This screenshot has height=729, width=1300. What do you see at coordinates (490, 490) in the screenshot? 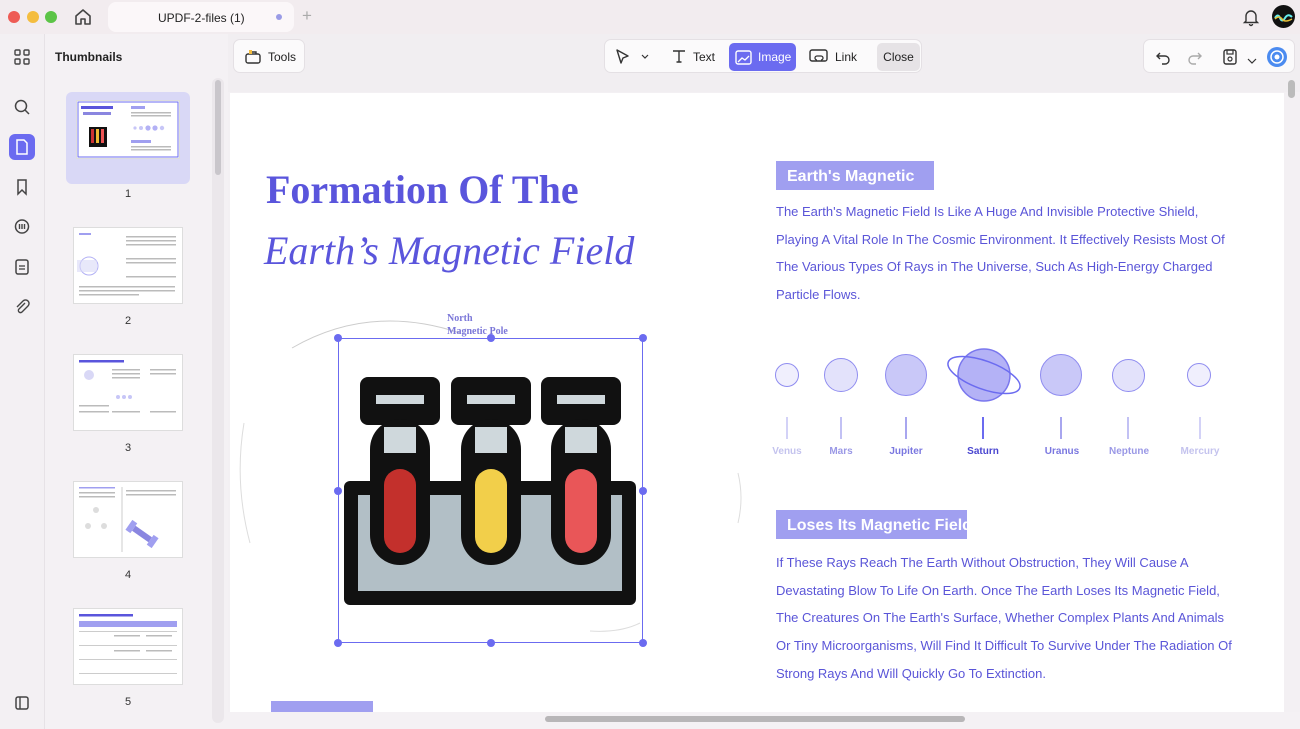
I see `image-selection-frame` at bounding box center [490, 490].